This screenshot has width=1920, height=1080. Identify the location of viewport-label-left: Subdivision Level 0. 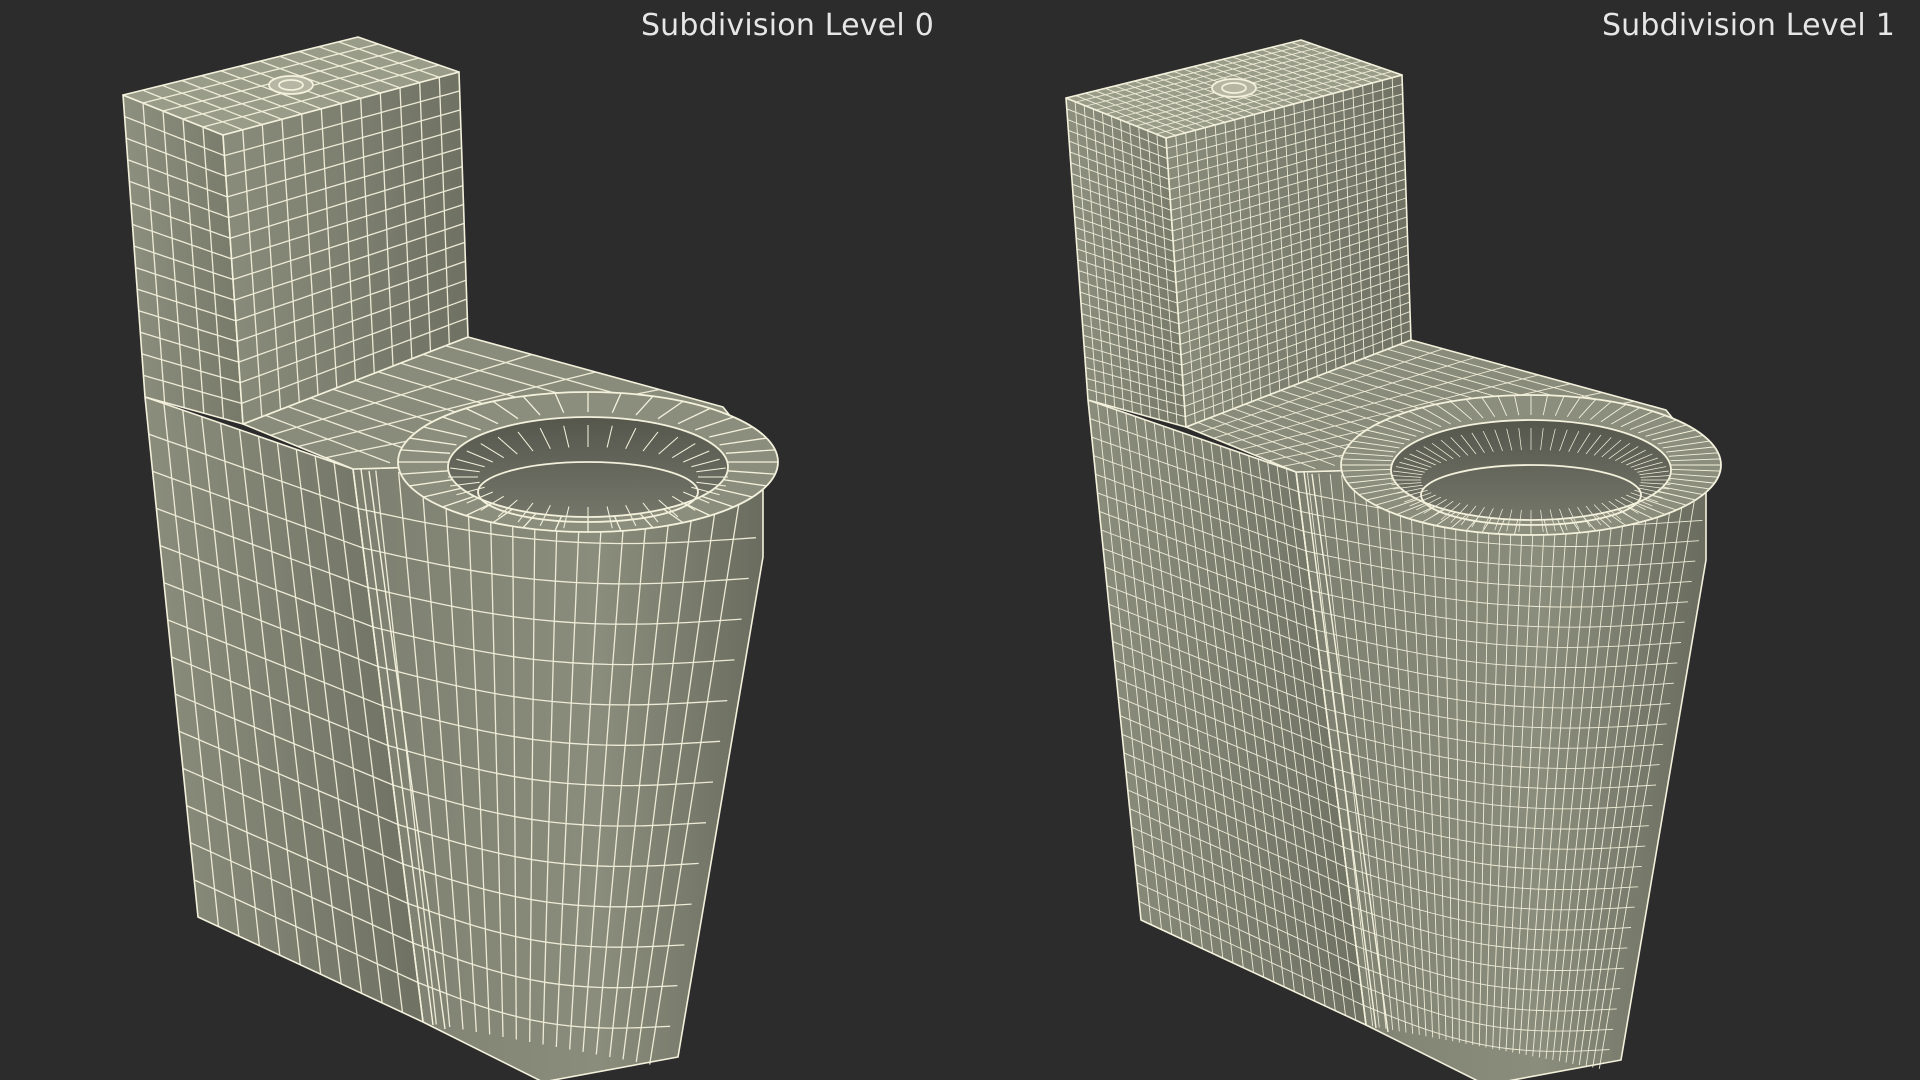
(787, 25).